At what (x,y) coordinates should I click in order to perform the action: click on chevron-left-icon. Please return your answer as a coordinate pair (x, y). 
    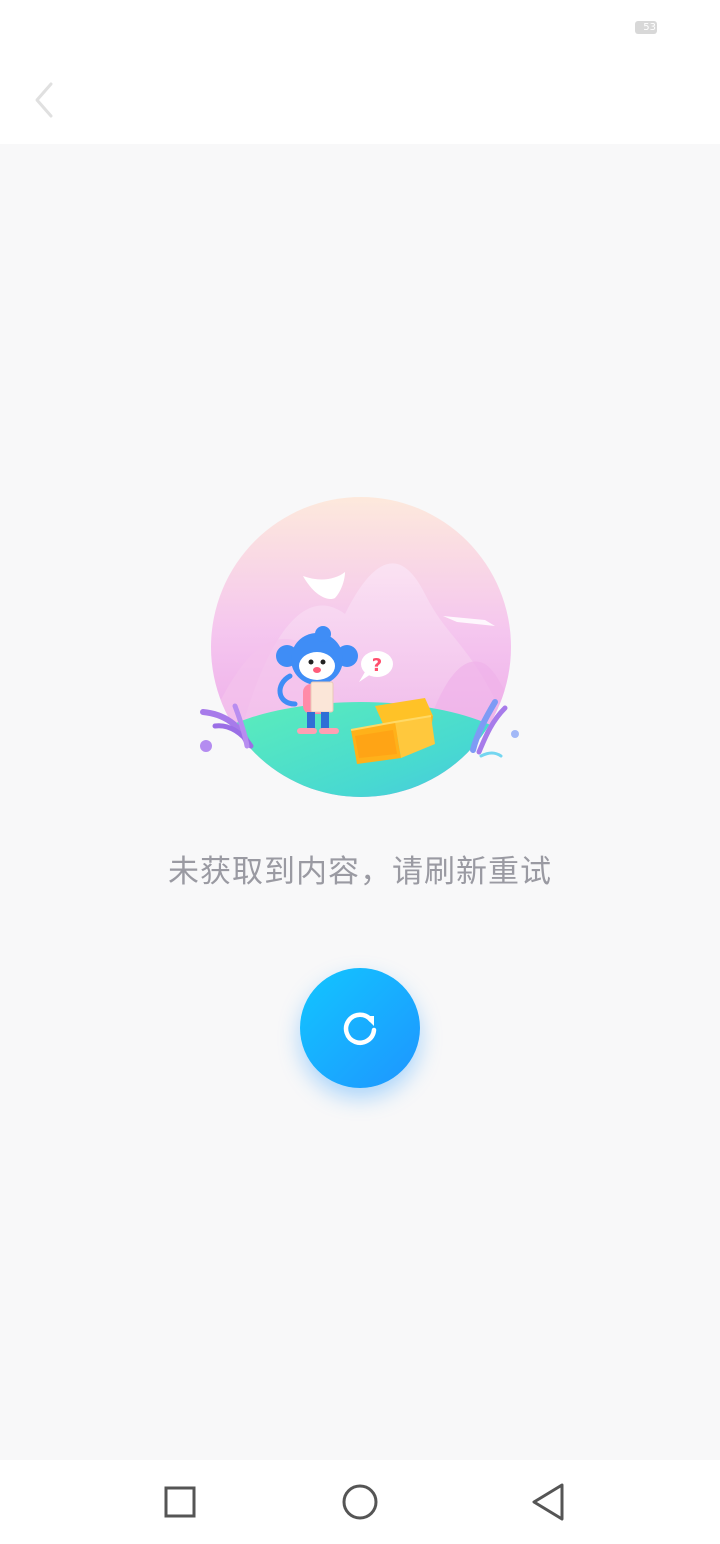
    Looking at the image, I should click on (44, 100).